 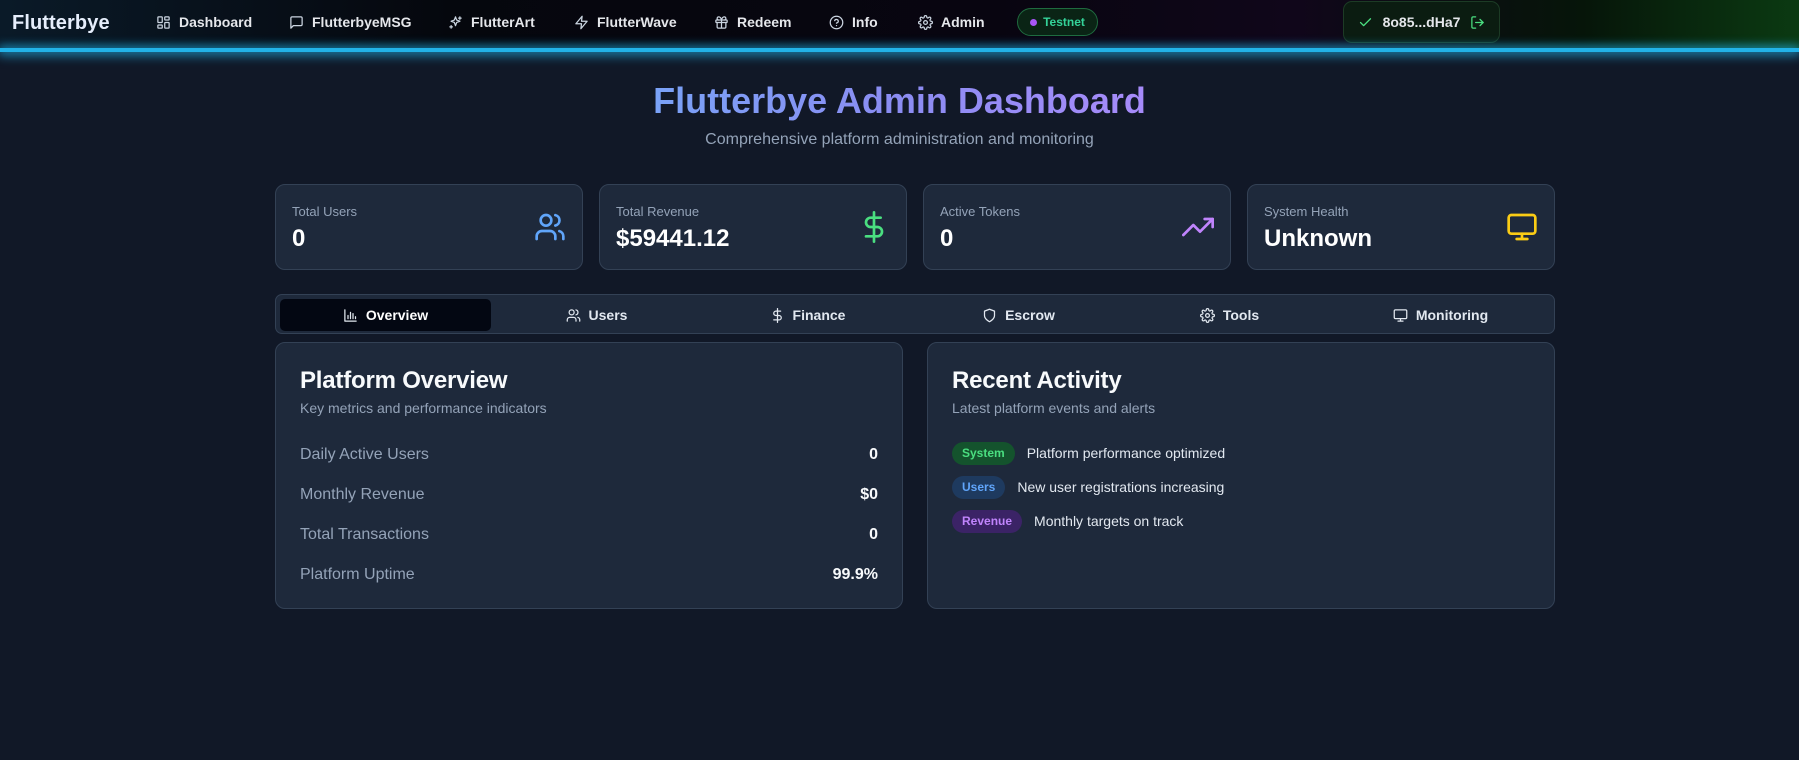 I want to click on stat-card-system-health: System Health Unknown, so click(x=1401, y=227).